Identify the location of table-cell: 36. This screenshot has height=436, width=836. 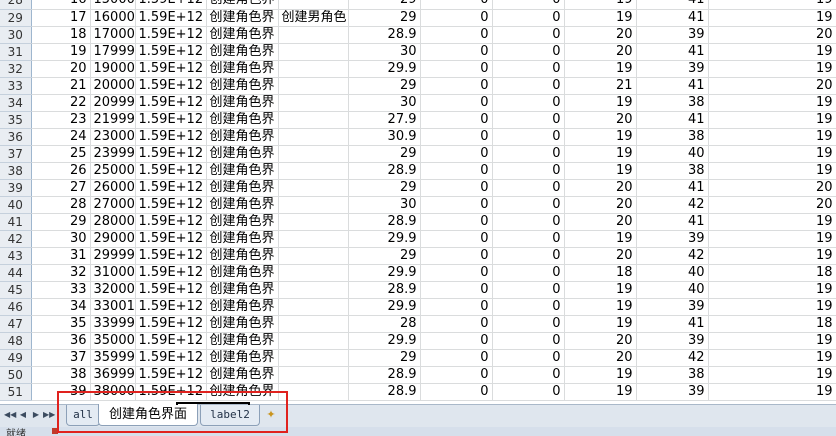
(61, 341).